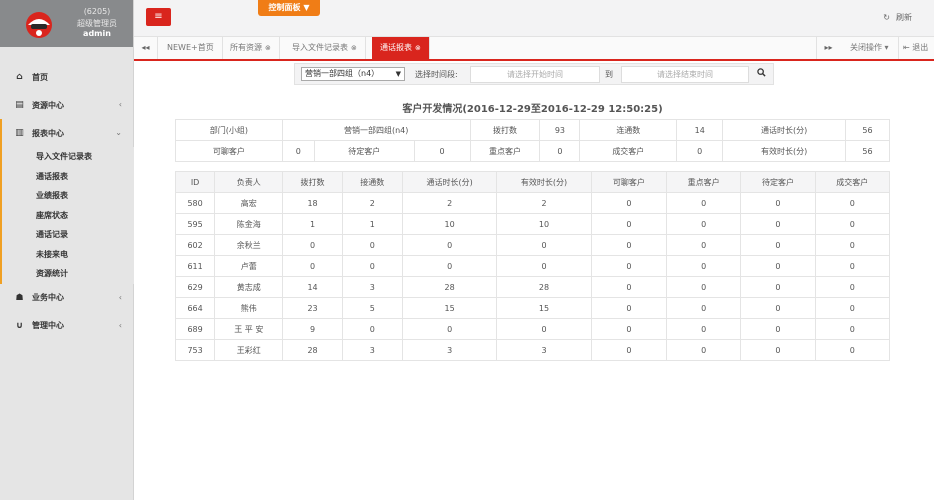 This screenshot has width=934, height=500. Describe the element at coordinates (67, 77) in the screenshot. I see `sidebar-item-home: ⌂ 首页` at that location.